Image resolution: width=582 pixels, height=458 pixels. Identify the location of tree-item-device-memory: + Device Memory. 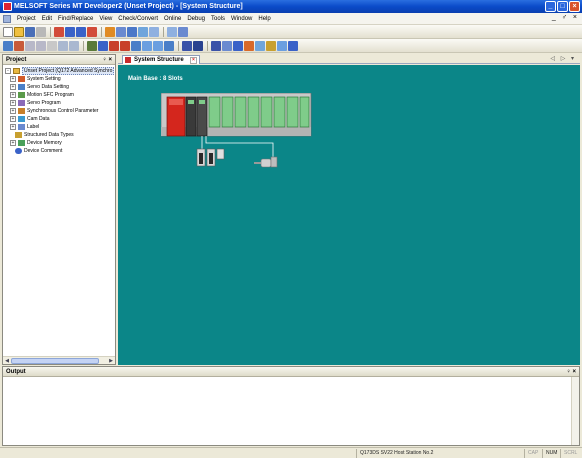
(60, 143).